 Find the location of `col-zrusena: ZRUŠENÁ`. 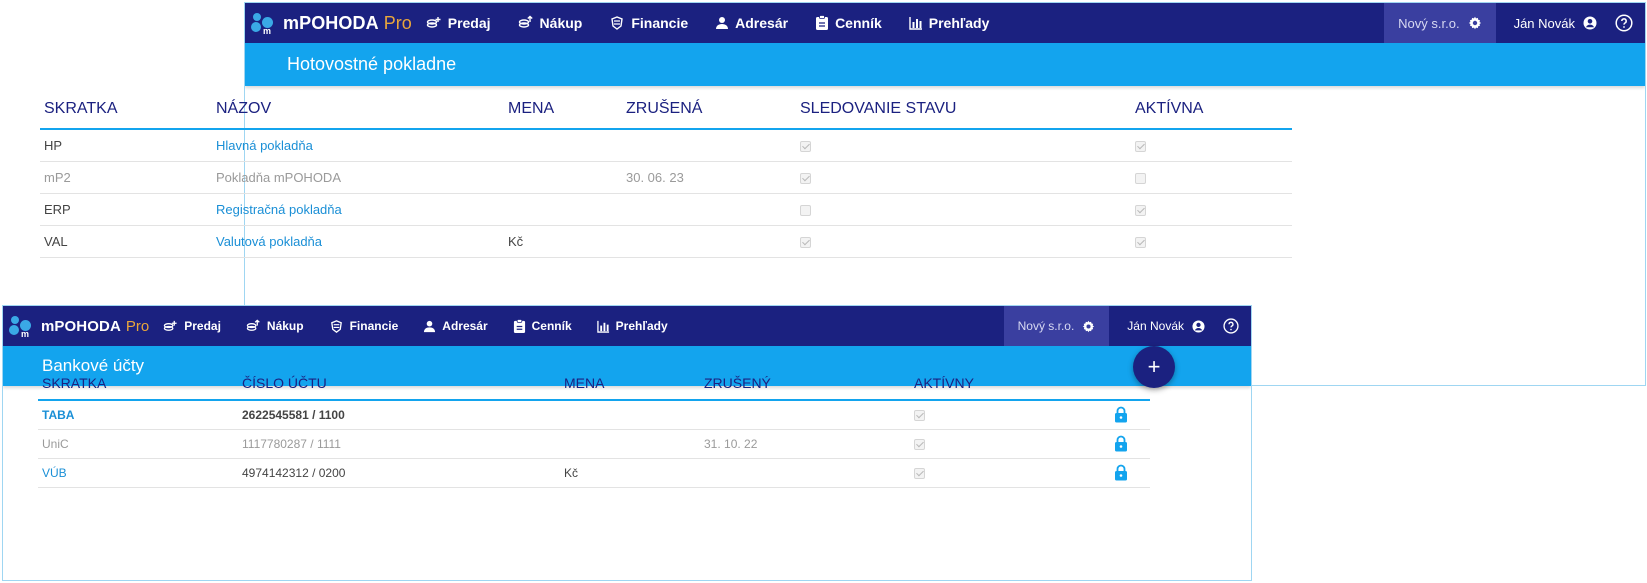

col-zrusena: ZRUŠENÁ is located at coordinates (709, 115).